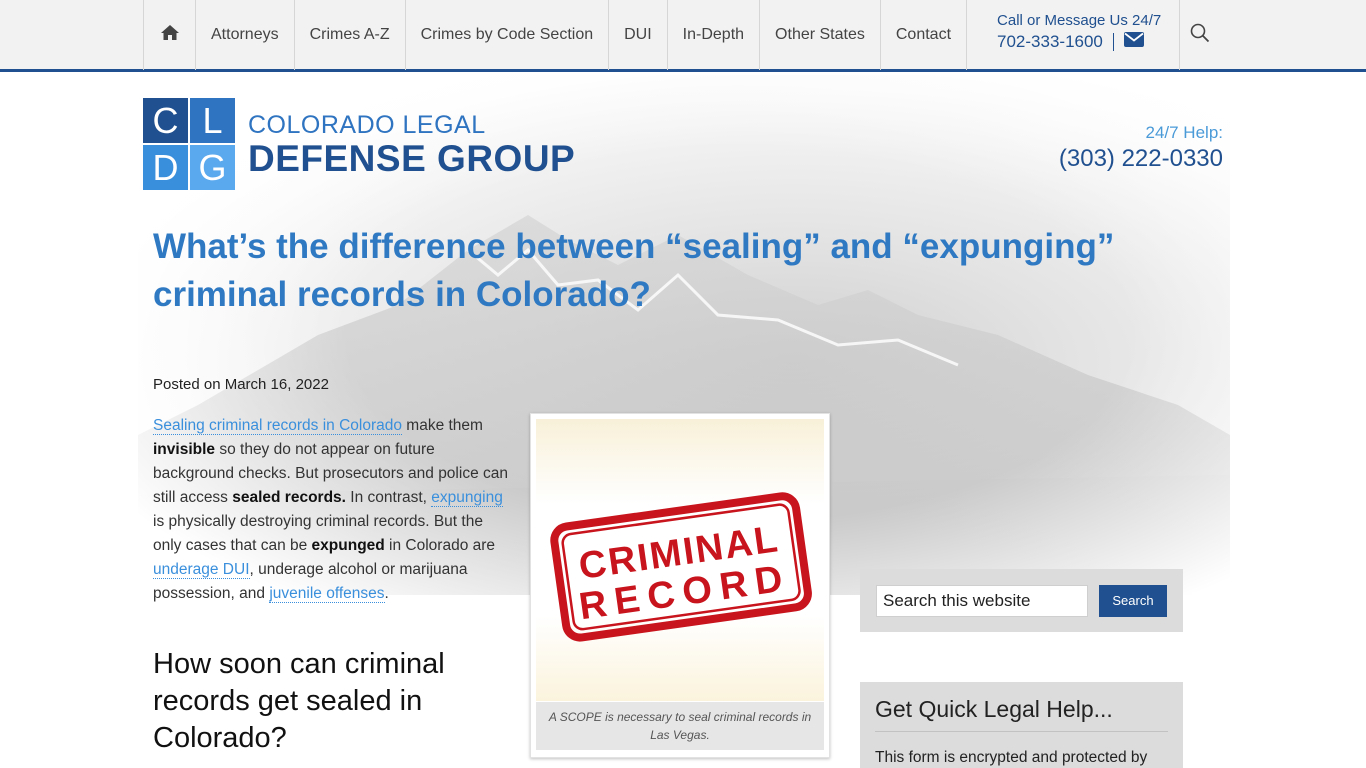  What do you see at coordinates (412, 158) in the screenshot?
I see `logo-line-2: DEFENSE GROUP` at bounding box center [412, 158].